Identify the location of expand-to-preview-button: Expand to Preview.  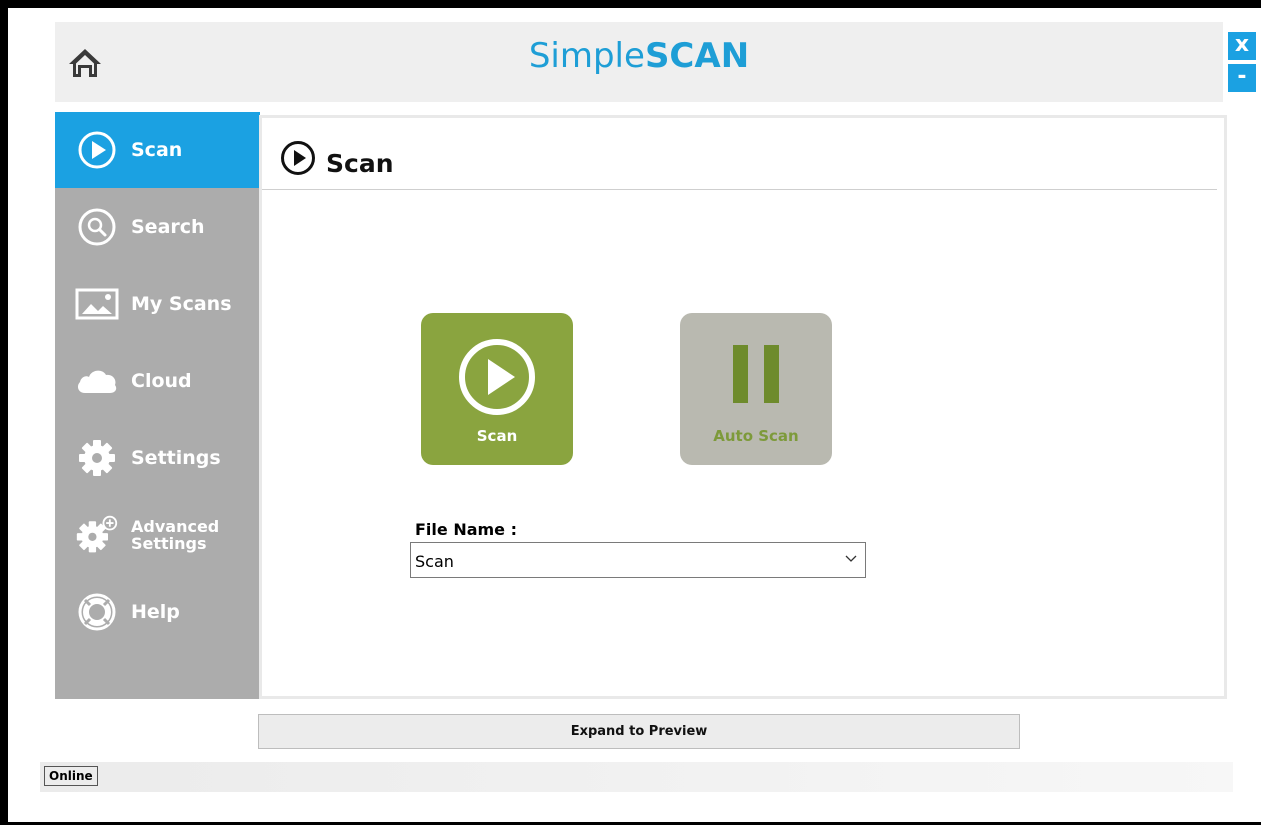
(639, 731).